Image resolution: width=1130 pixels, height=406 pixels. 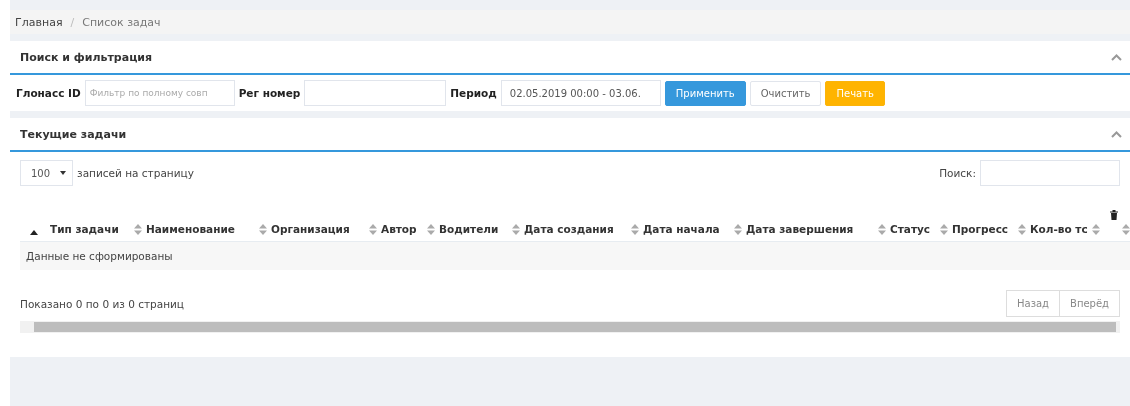 What do you see at coordinates (121, 22) in the screenshot?
I see `breadcrumb-item: Список задач` at bounding box center [121, 22].